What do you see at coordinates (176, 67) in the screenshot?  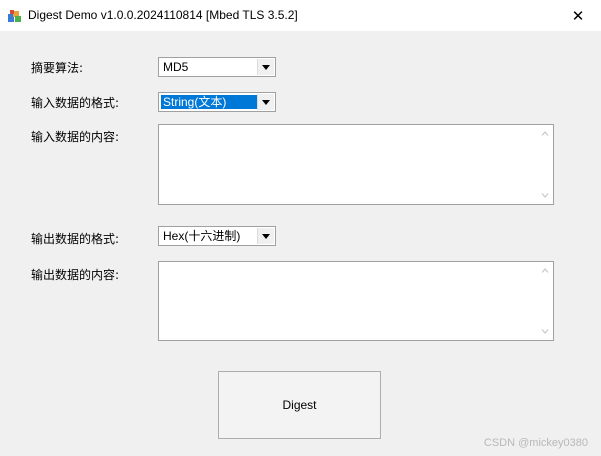 I see `algorithm-value: MD5` at bounding box center [176, 67].